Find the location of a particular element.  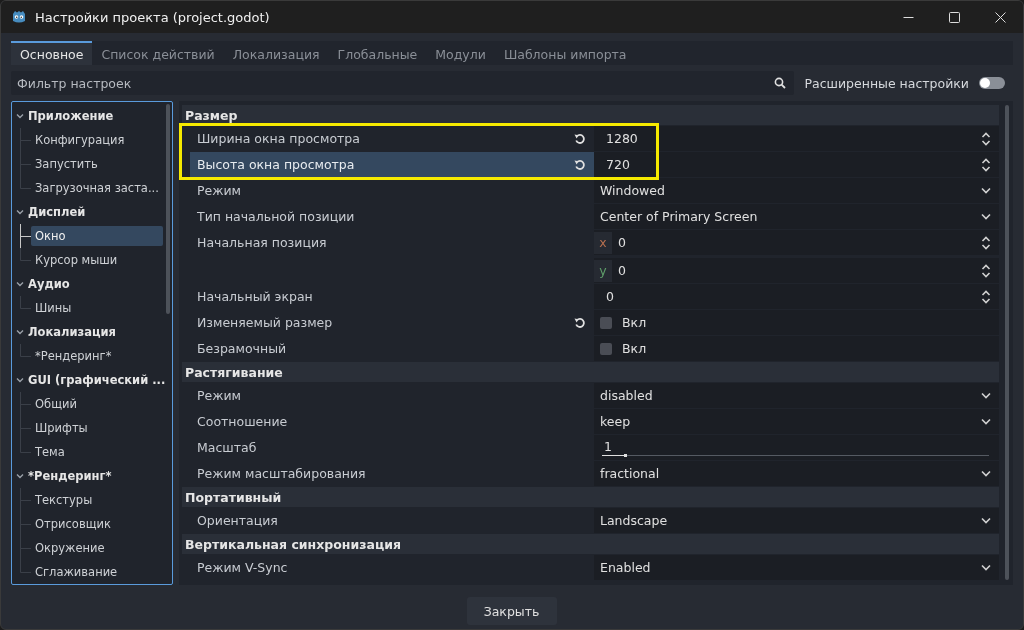

property-label: Ширина окна просмотра is located at coordinates (278, 138).